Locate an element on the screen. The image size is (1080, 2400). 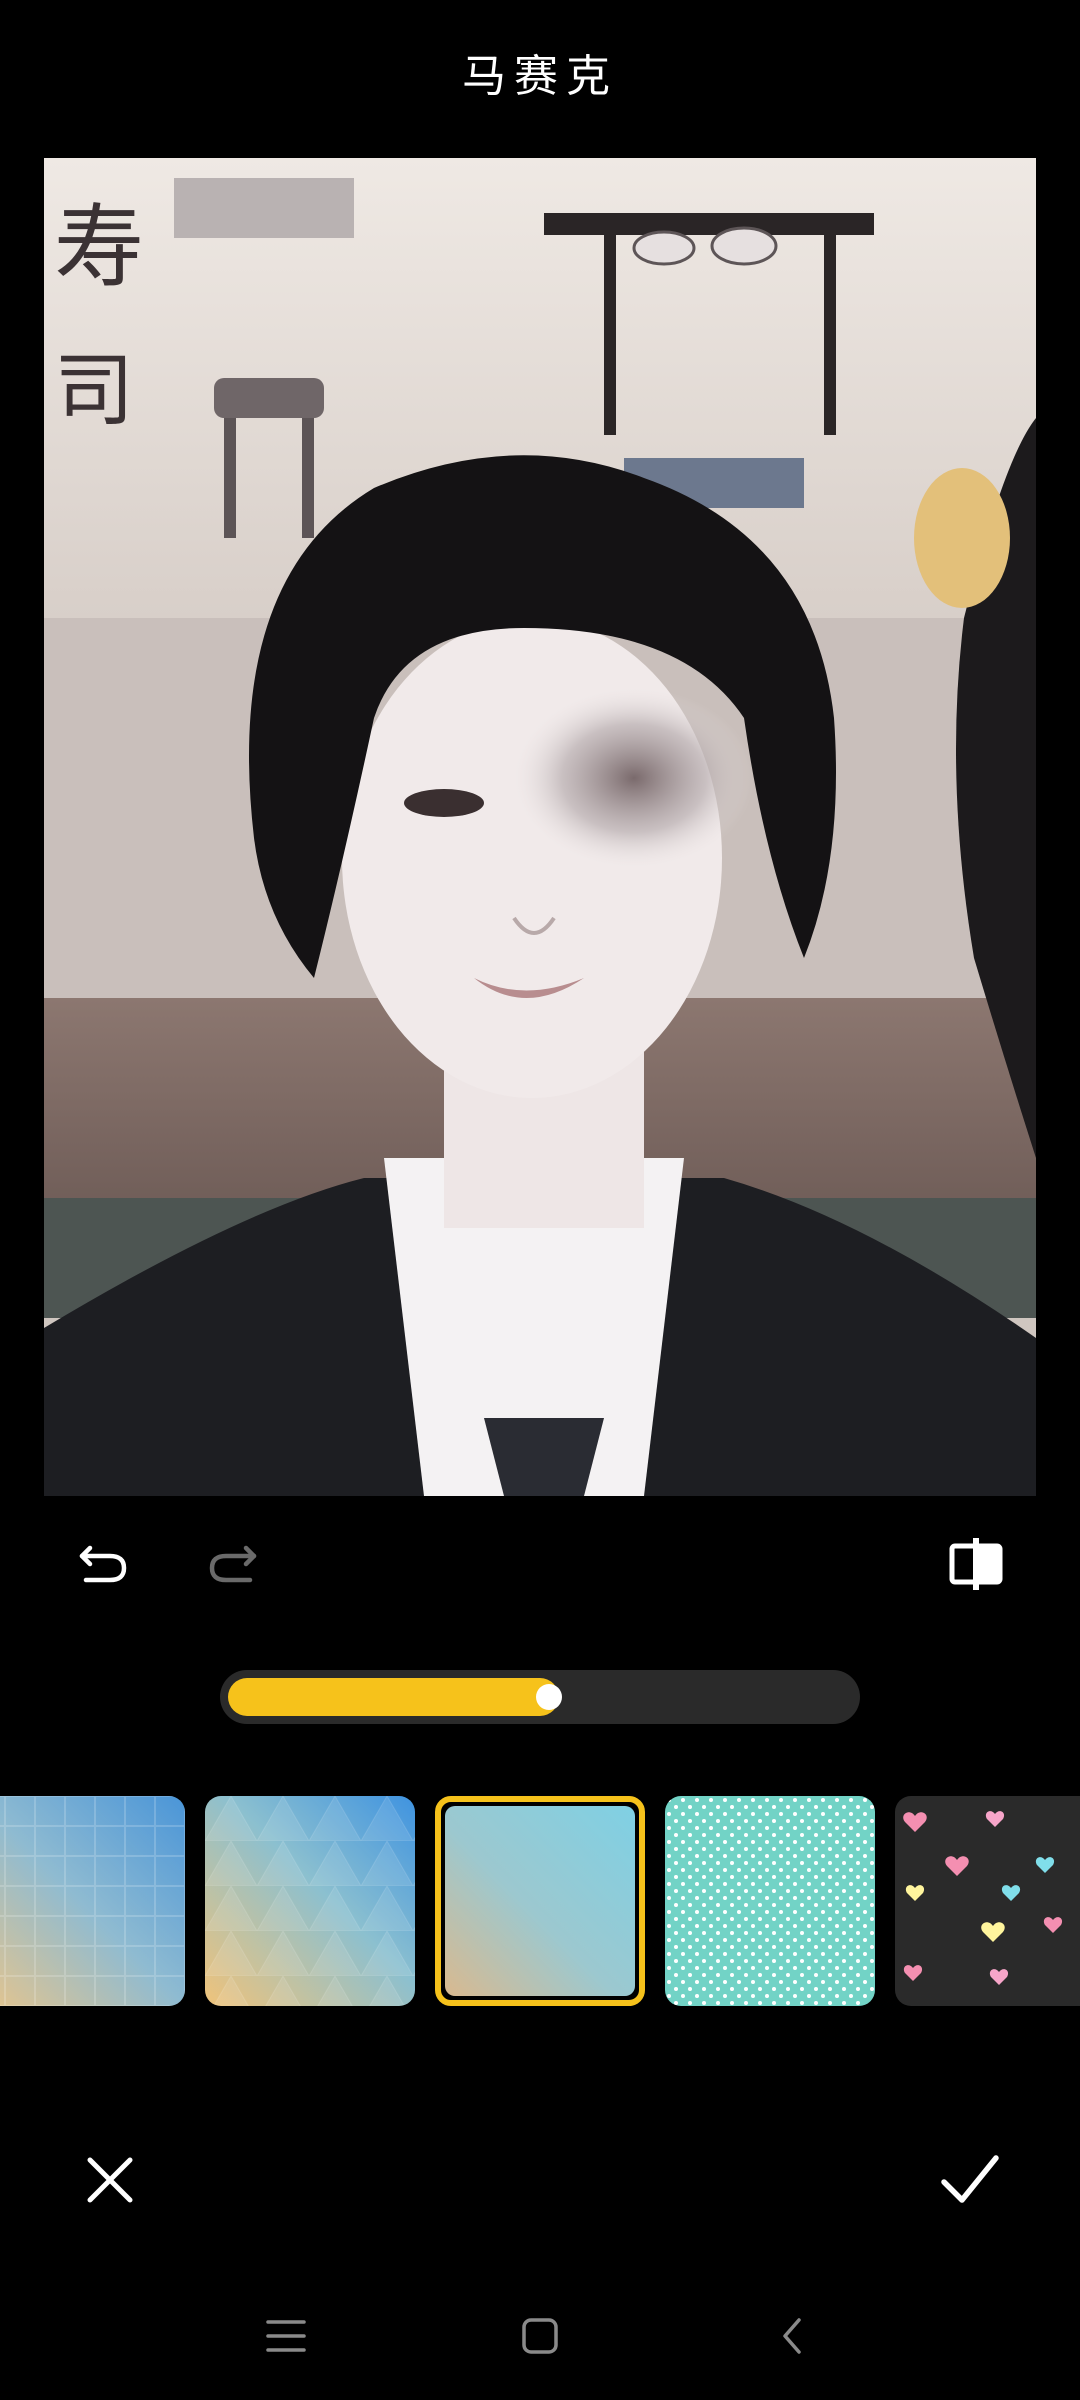
svg-text: 司 is located at coordinates (94, 390).